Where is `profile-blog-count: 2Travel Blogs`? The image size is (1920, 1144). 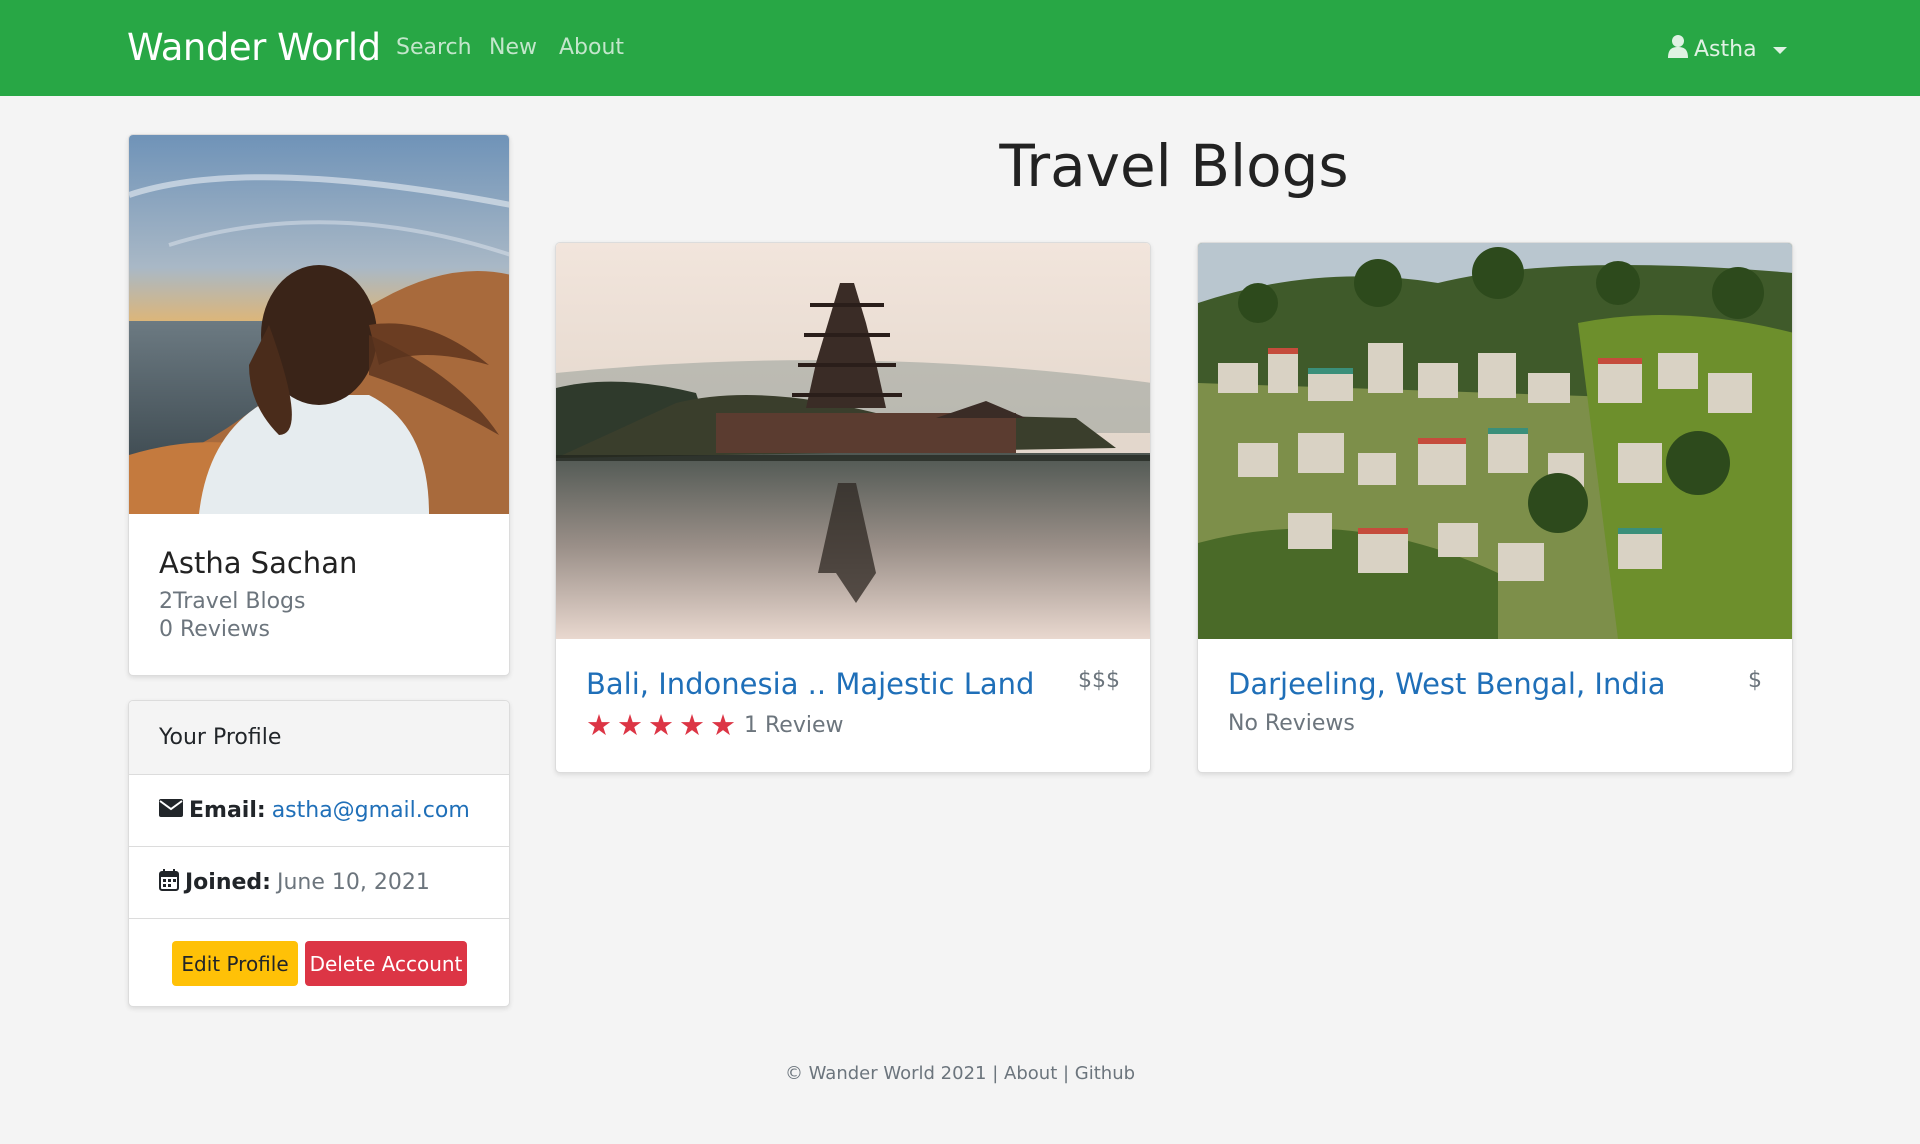
profile-blog-count: 2Travel Blogs is located at coordinates (232, 601).